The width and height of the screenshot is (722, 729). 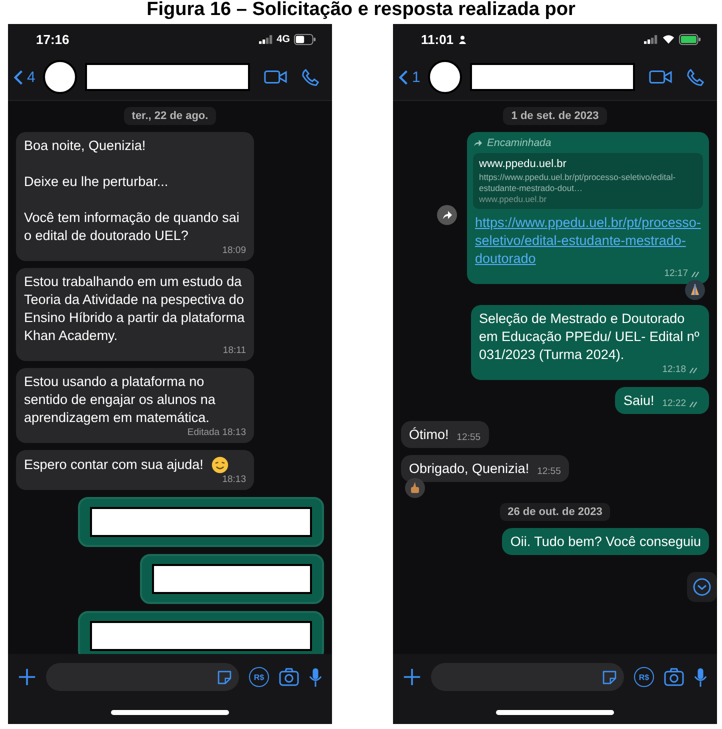 I want to click on message-time: 18:13, so click(x=234, y=480).